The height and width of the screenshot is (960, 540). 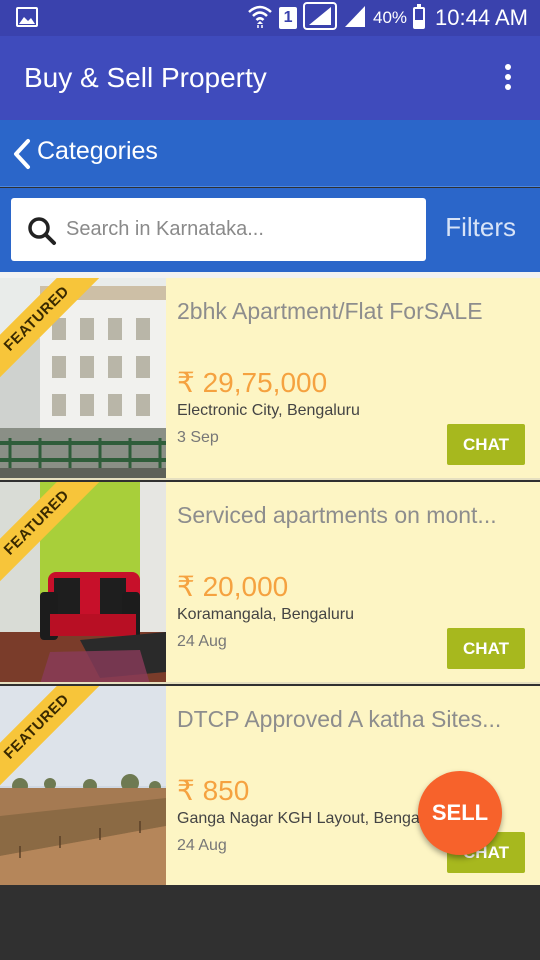 What do you see at coordinates (349, 311) in the screenshot?
I see `listing-title: 2bhk Apartment/Flat ForSALE` at bounding box center [349, 311].